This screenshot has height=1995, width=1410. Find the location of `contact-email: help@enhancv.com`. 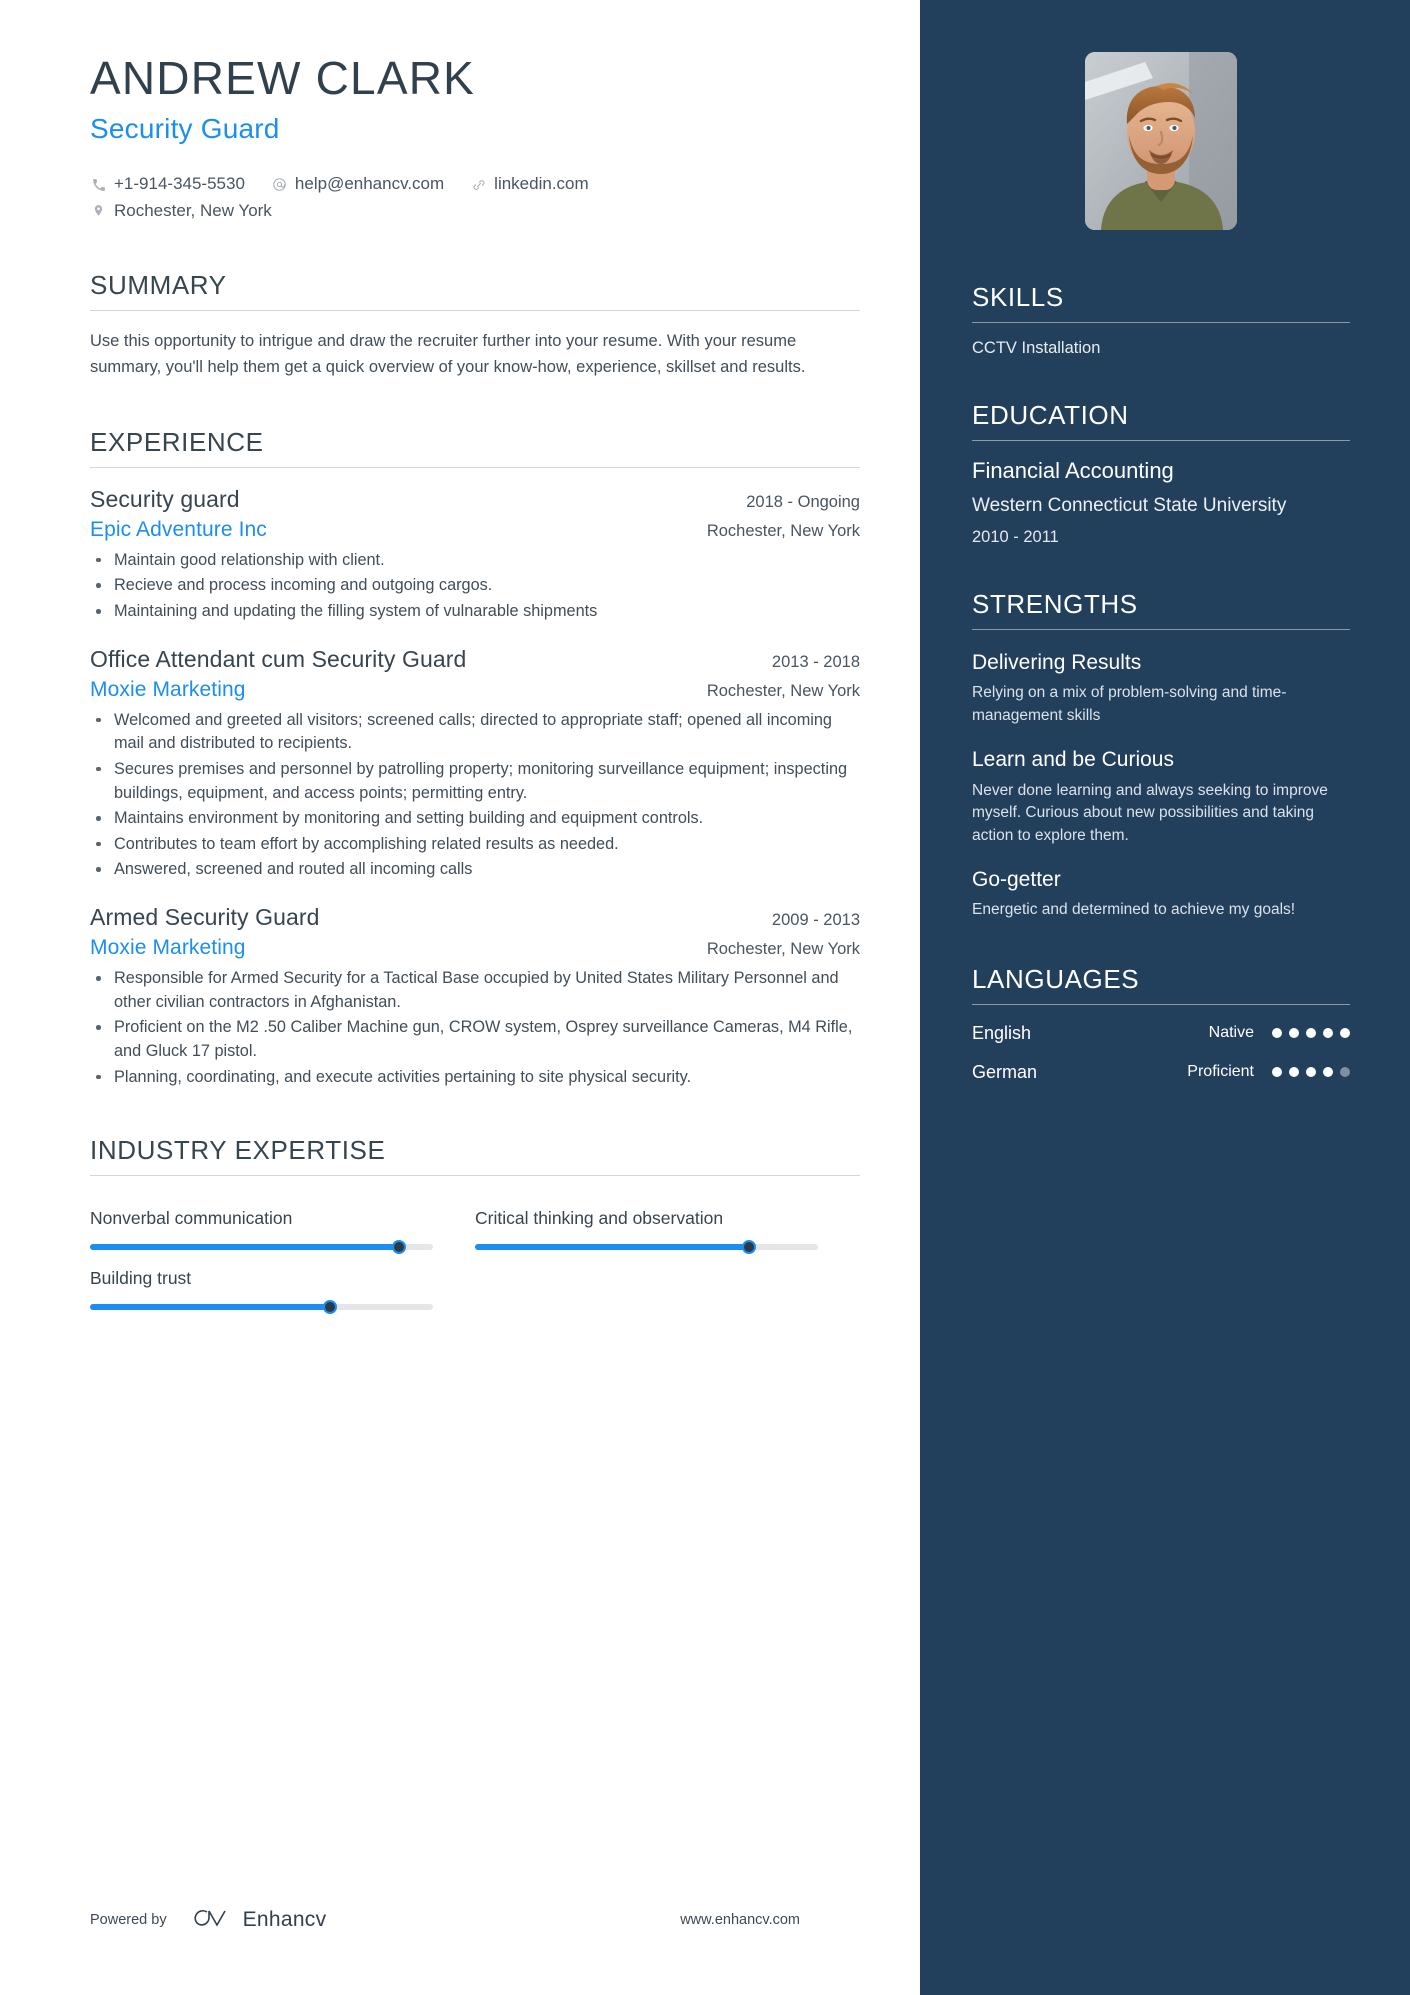

contact-email: help@enhancv.com is located at coordinates (357, 184).